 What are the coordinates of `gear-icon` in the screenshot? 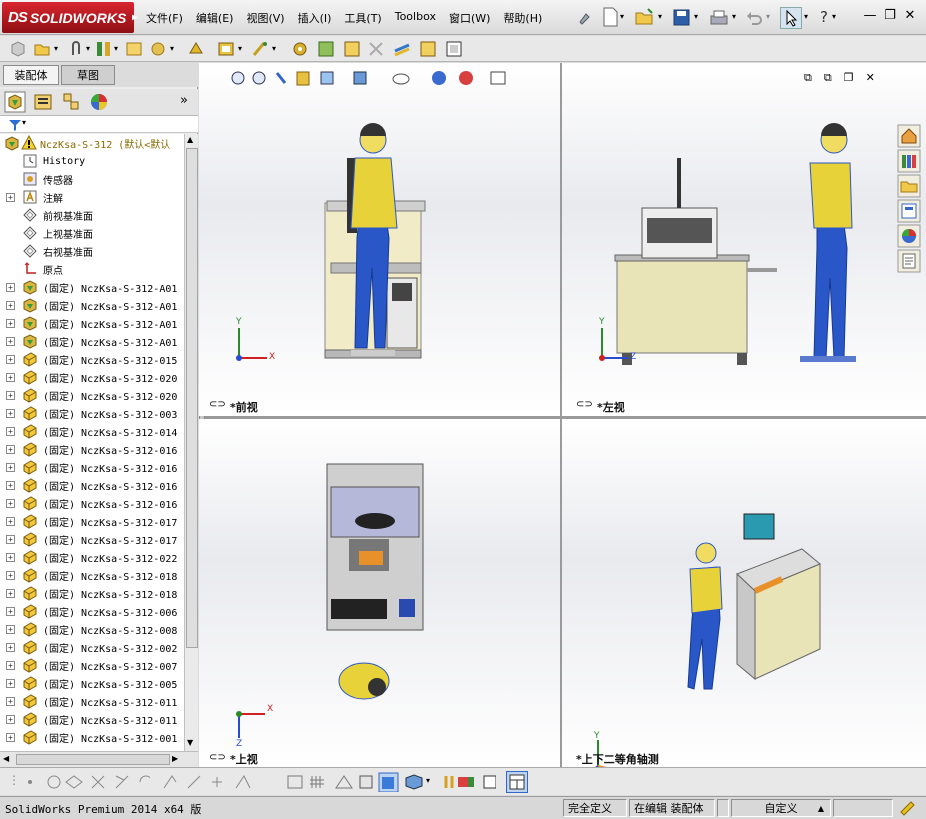 It's located at (300, 49).